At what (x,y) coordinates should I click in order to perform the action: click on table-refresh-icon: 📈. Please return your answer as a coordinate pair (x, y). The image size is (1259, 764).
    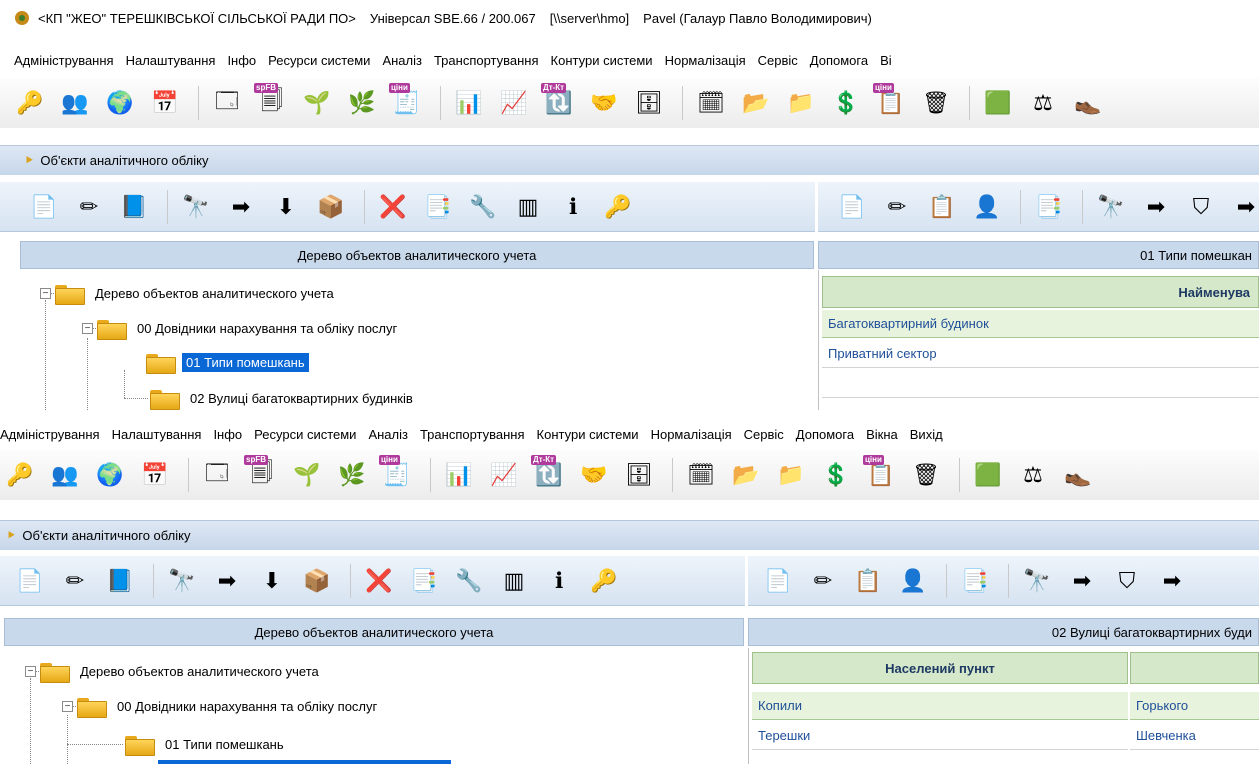
    Looking at the image, I should click on (504, 475).